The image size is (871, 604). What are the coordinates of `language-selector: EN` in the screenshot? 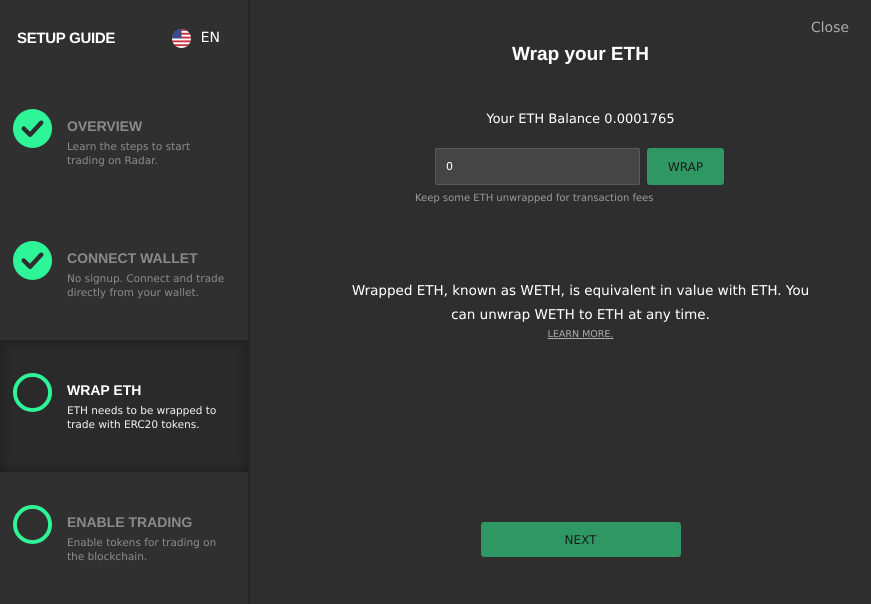 It's located at (196, 38).